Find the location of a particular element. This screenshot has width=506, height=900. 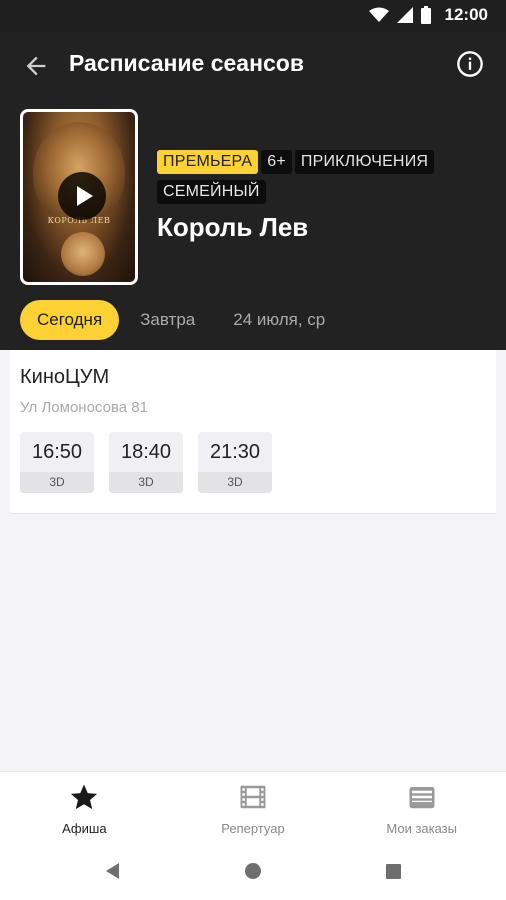

nav-home-icon is located at coordinates (253, 871).